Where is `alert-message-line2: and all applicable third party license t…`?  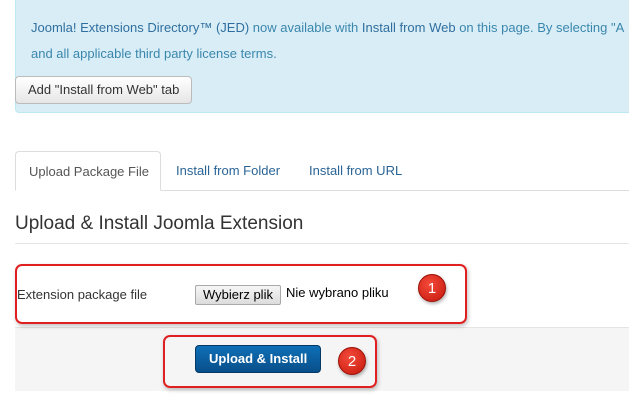 alert-message-line2: and all applicable third party license t… is located at coordinates (154, 53).